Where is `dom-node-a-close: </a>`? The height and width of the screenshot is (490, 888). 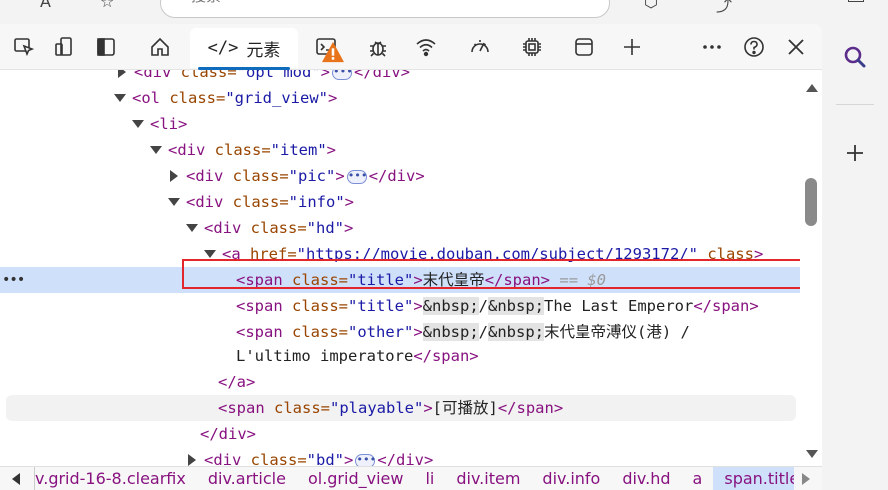
dom-node-a-close: </a> is located at coordinates (400, 382).